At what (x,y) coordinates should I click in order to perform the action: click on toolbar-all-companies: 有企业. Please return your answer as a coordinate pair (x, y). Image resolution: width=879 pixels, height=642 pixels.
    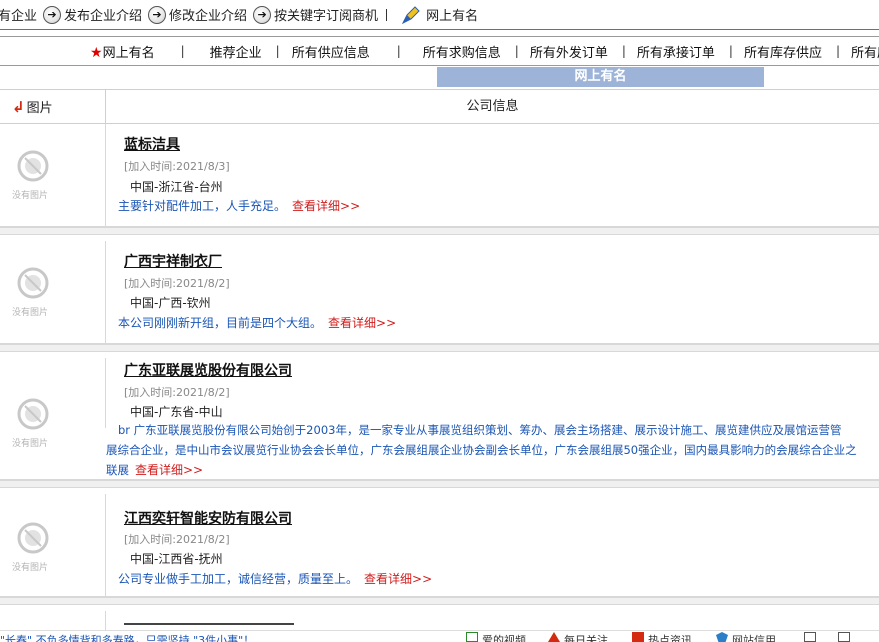
    Looking at the image, I should click on (18, 14).